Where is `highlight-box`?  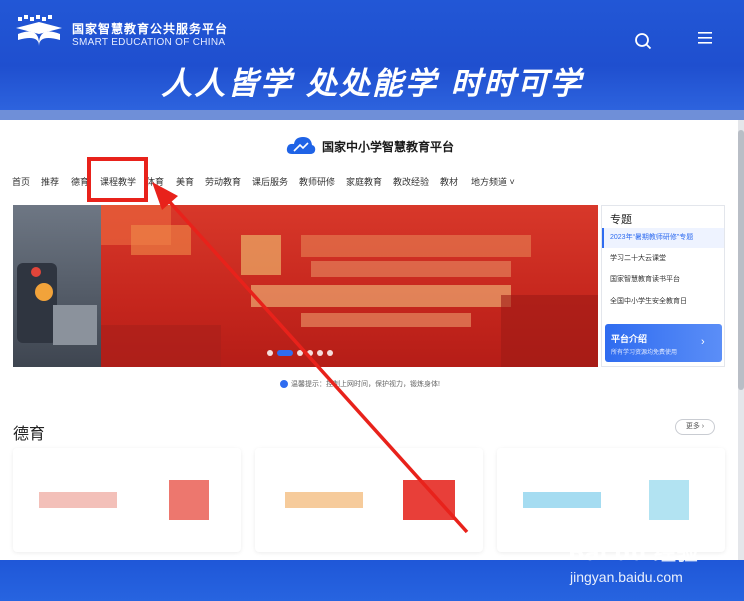 highlight-box is located at coordinates (117, 179).